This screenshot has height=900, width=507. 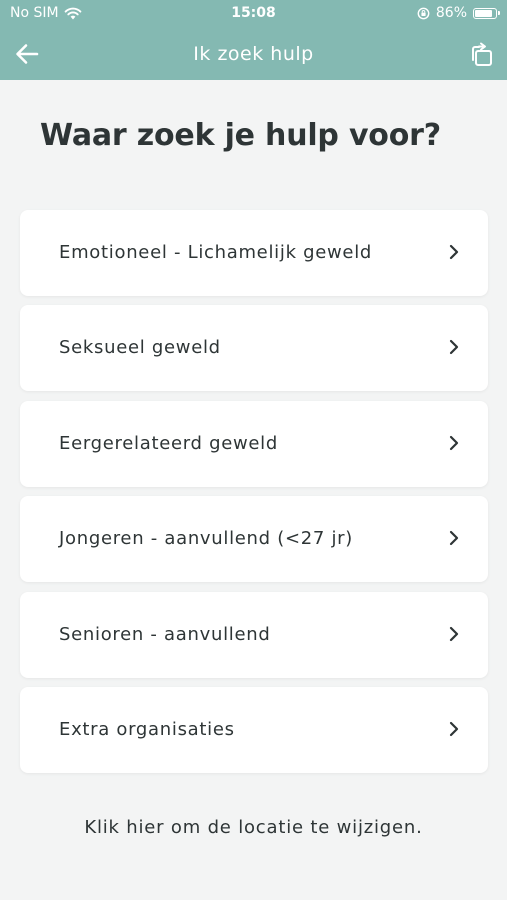 What do you see at coordinates (423, 13) in the screenshot?
I see `orientation-lock-icon` at bounding box center [423, 13].